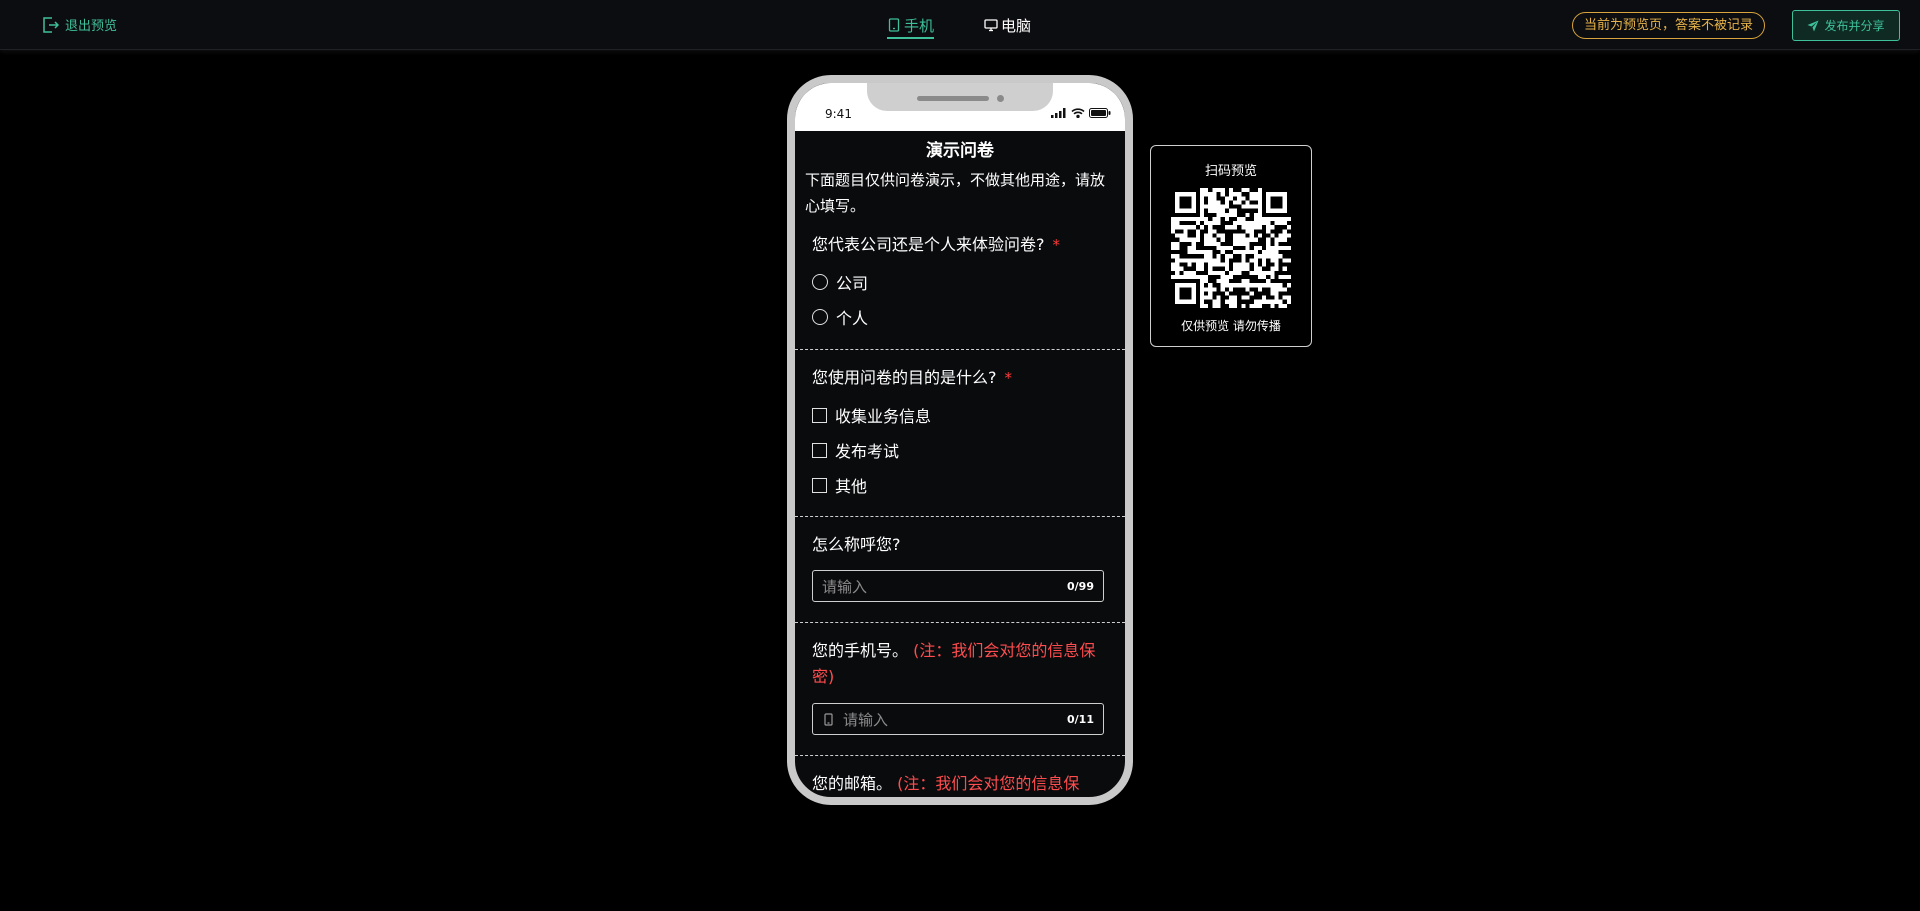  I want to click on top-bar: 退出预览 手机 电脑 当前为预览页，答案不被记录 发布并分享, so click(960, 25).